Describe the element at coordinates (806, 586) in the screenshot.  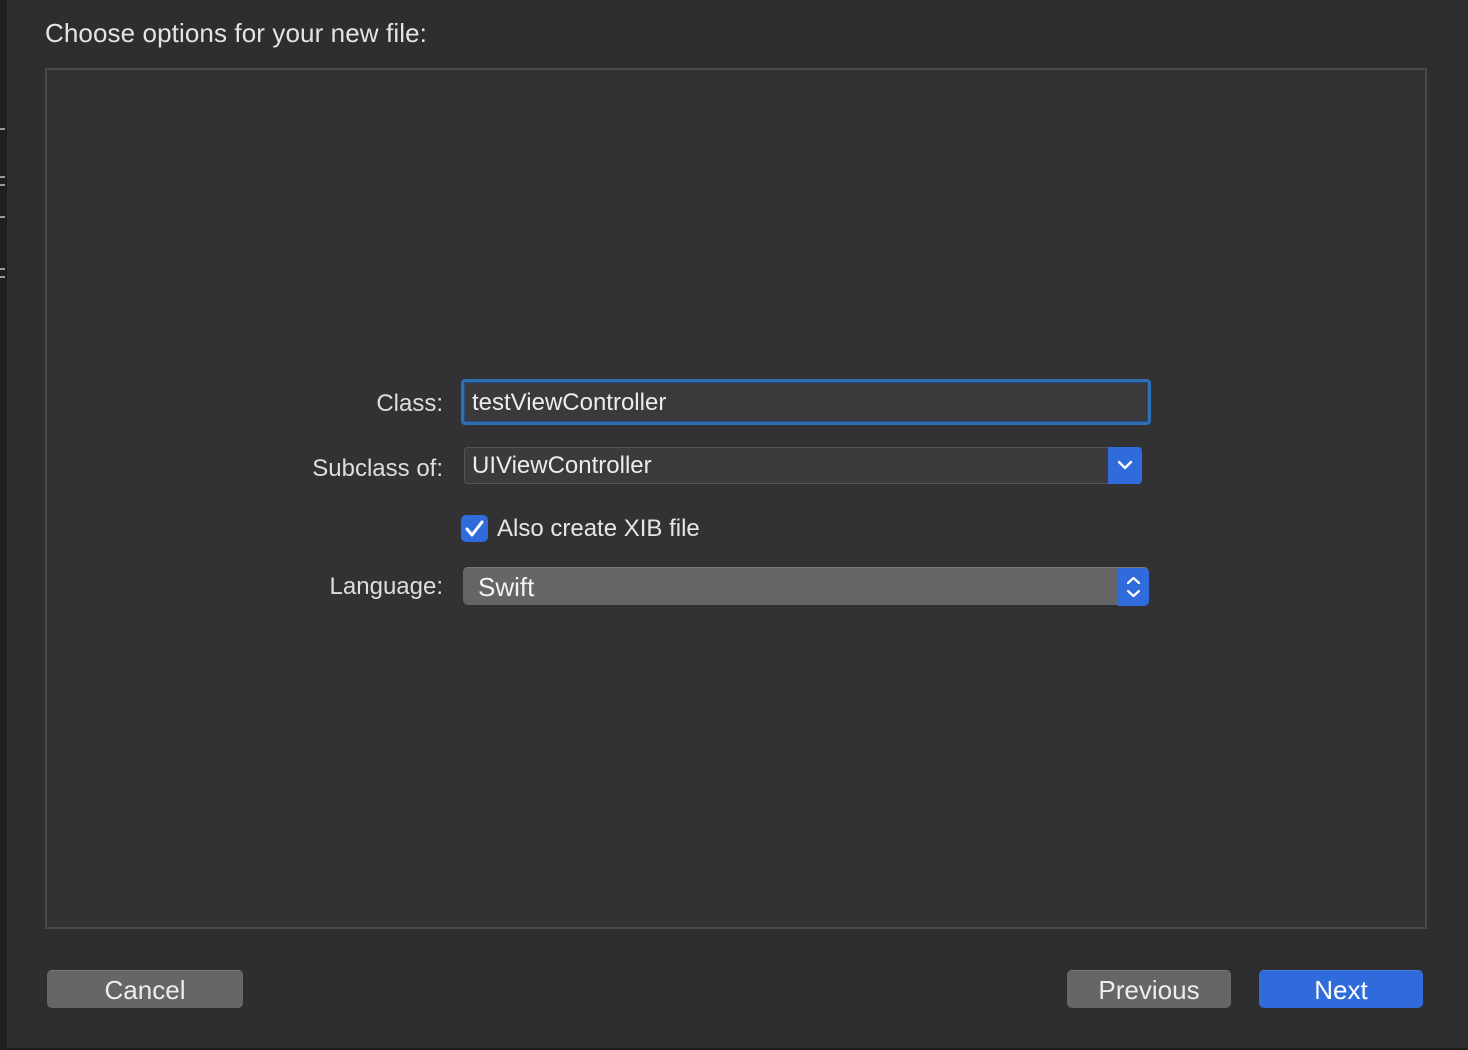
I see `language-popup-button: Swift` at that location.